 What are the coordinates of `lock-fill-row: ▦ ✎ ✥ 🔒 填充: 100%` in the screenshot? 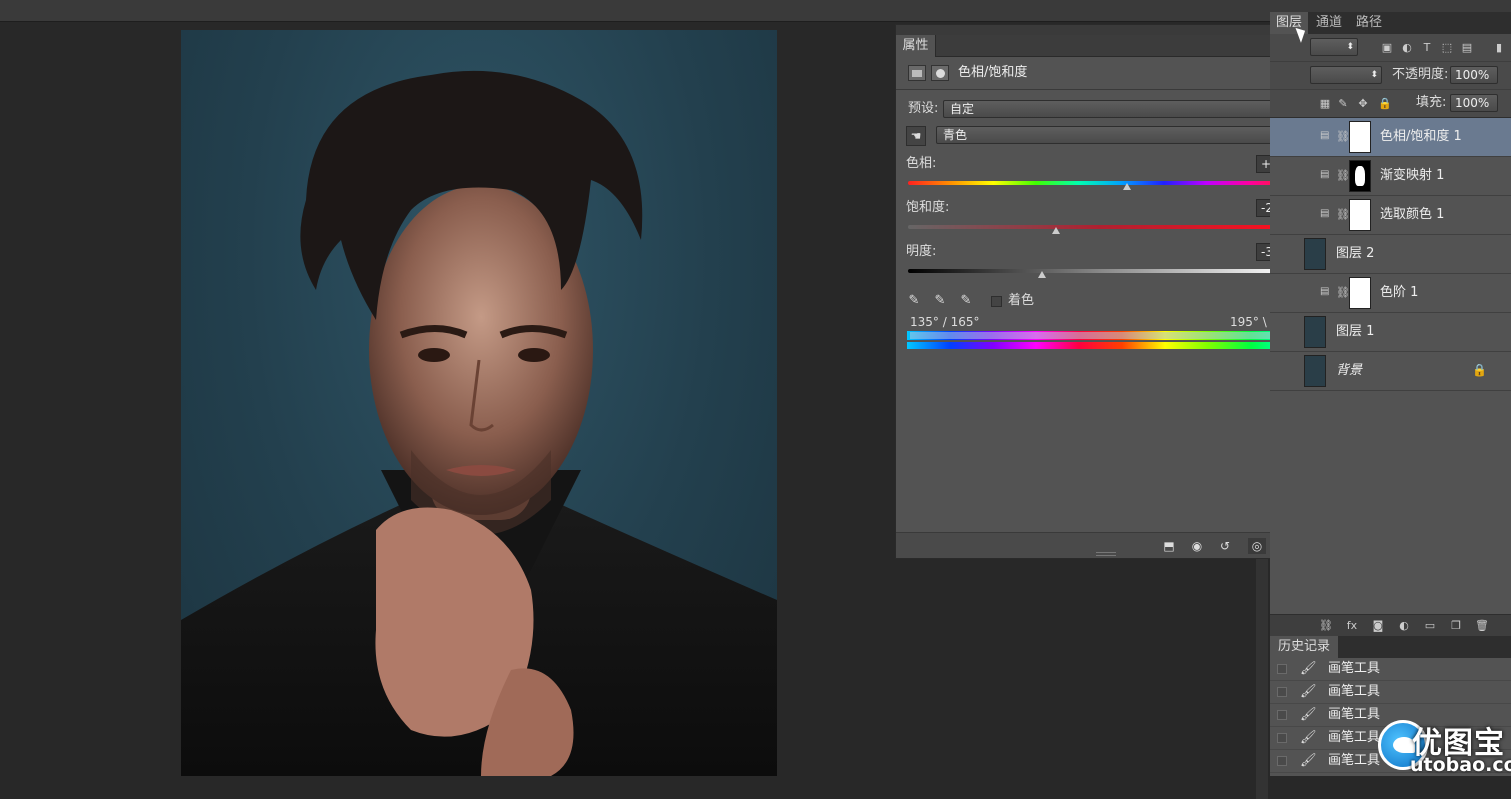 It's located at (1390, 104).